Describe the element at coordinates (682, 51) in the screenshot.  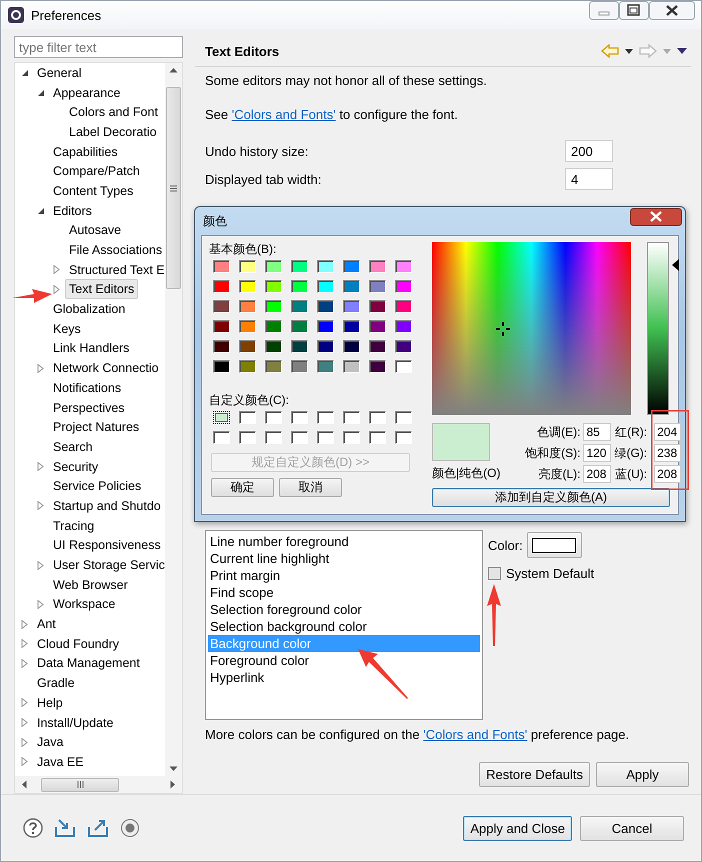
I see `view-menu-icon` at that location.